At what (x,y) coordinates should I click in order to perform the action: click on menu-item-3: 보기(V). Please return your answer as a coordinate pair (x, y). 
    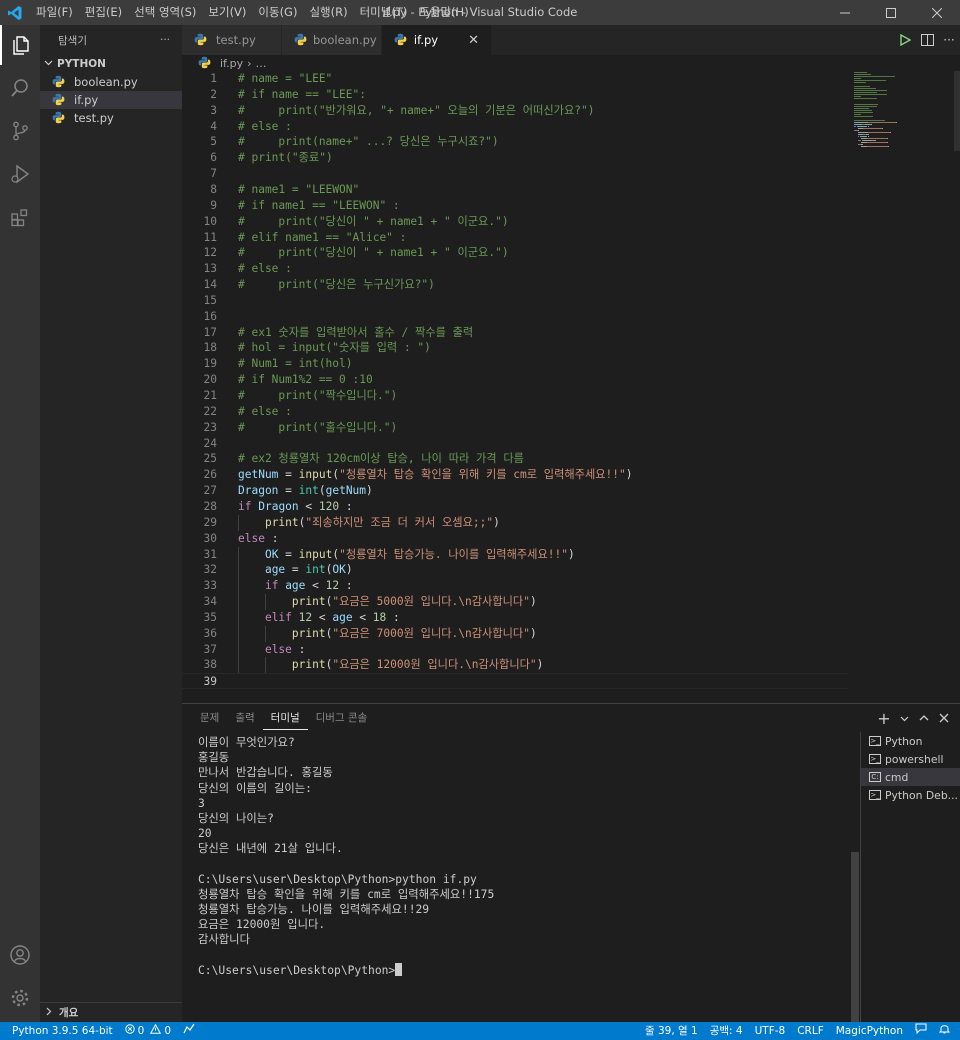
    Looking at the image, I should click on (227, 12).